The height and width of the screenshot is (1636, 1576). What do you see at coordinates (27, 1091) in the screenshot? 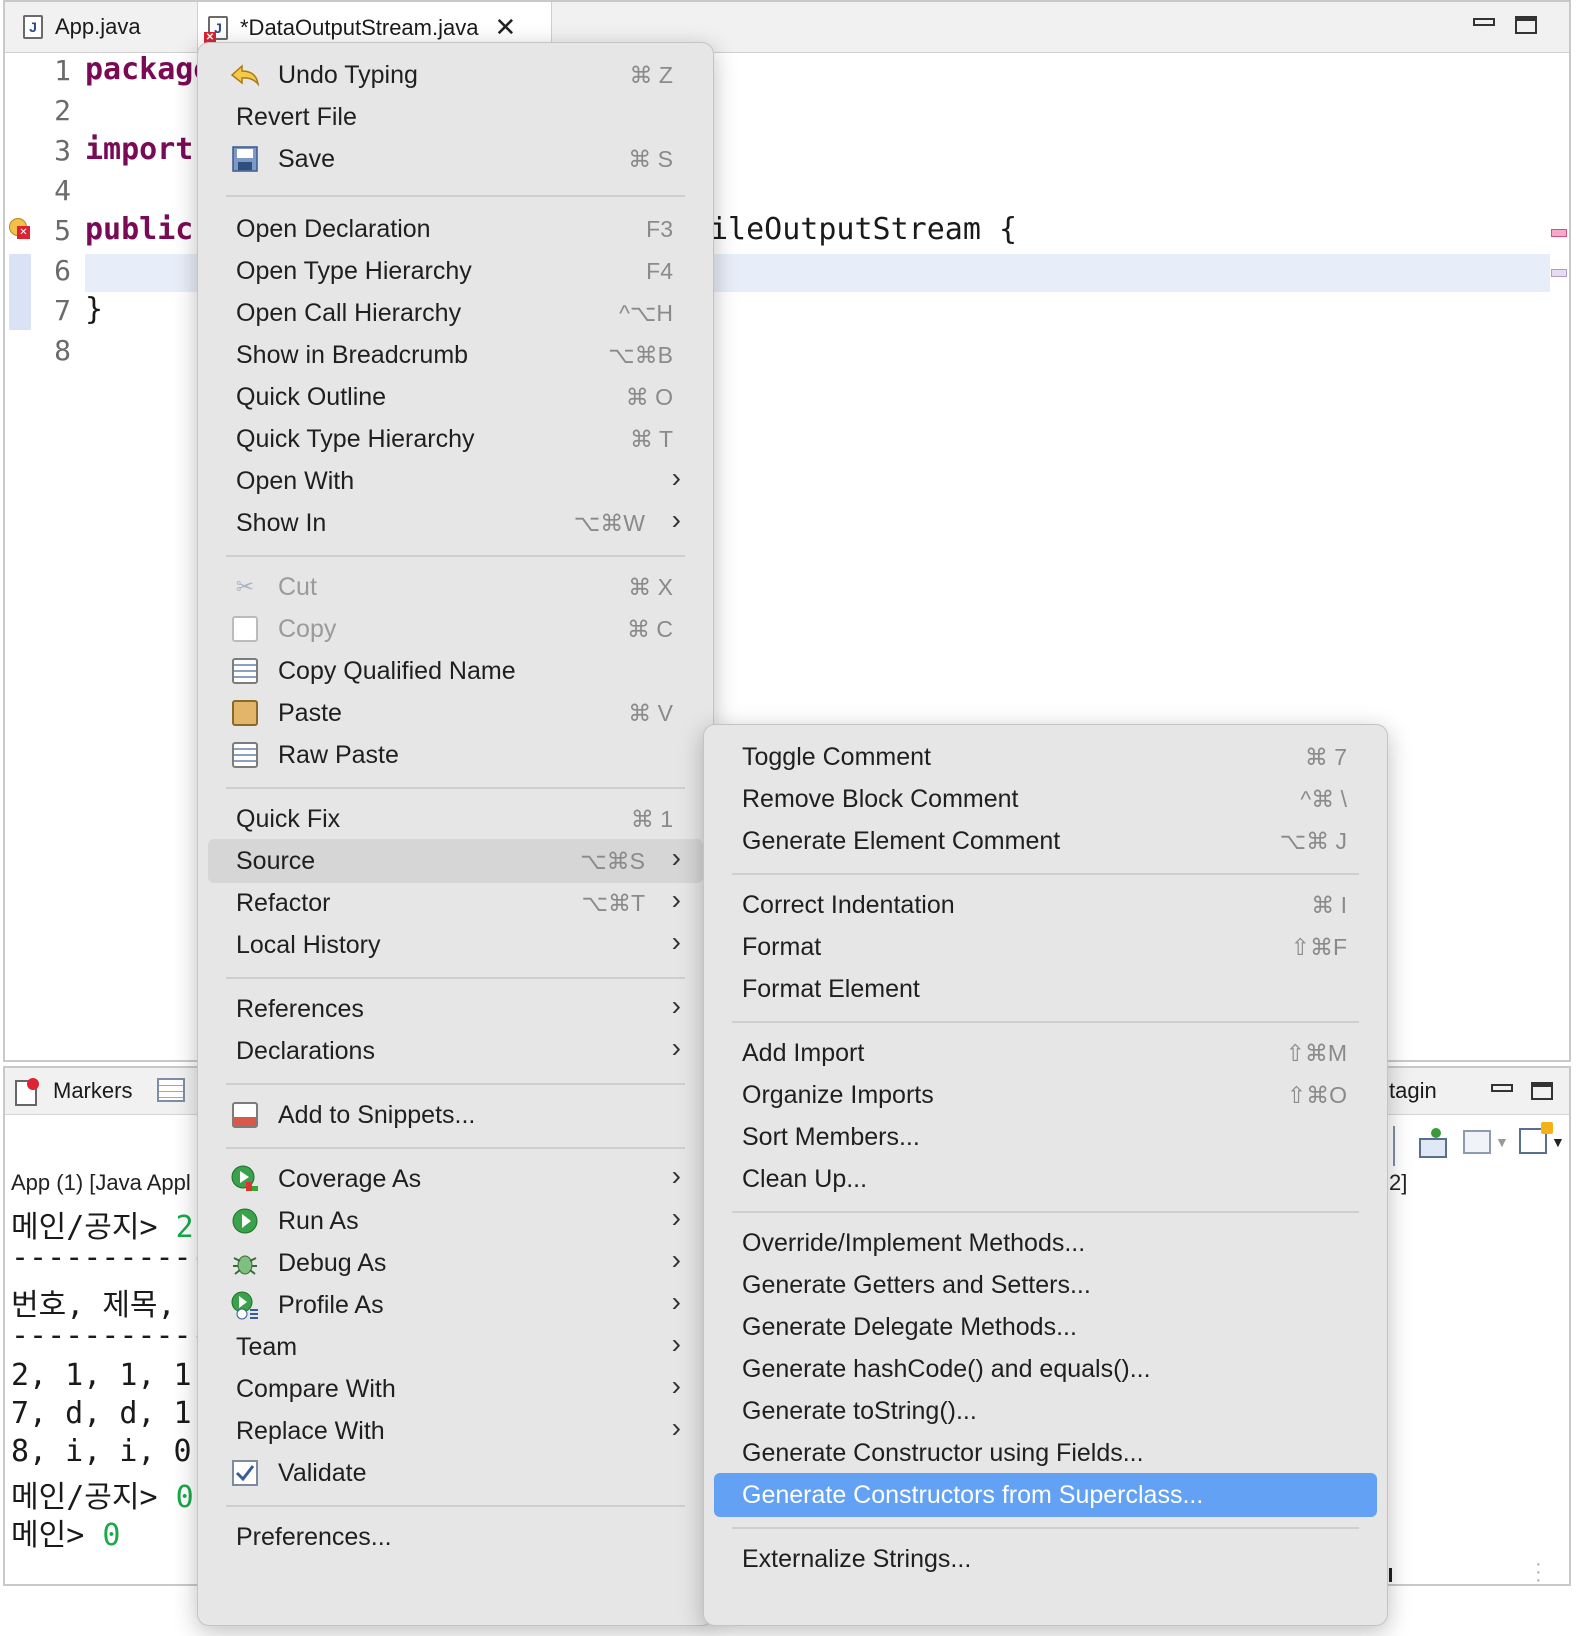
I see `markers-icon` at bounding box center [27, 1091].